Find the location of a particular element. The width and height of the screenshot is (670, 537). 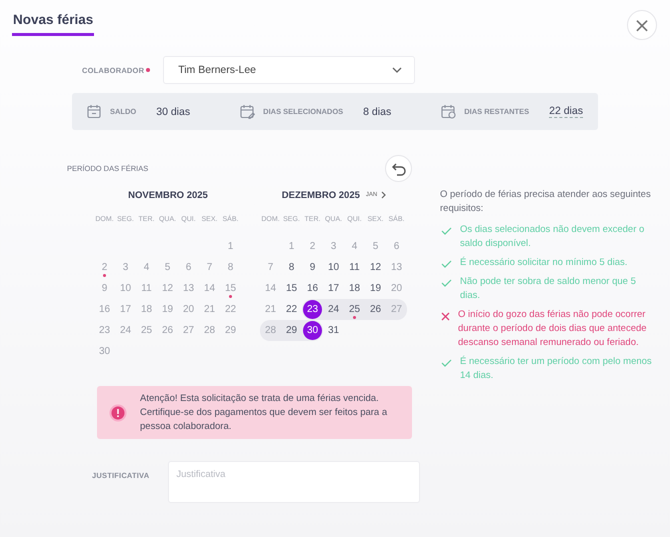

calendar-icon is located at coordinates (94, 111).